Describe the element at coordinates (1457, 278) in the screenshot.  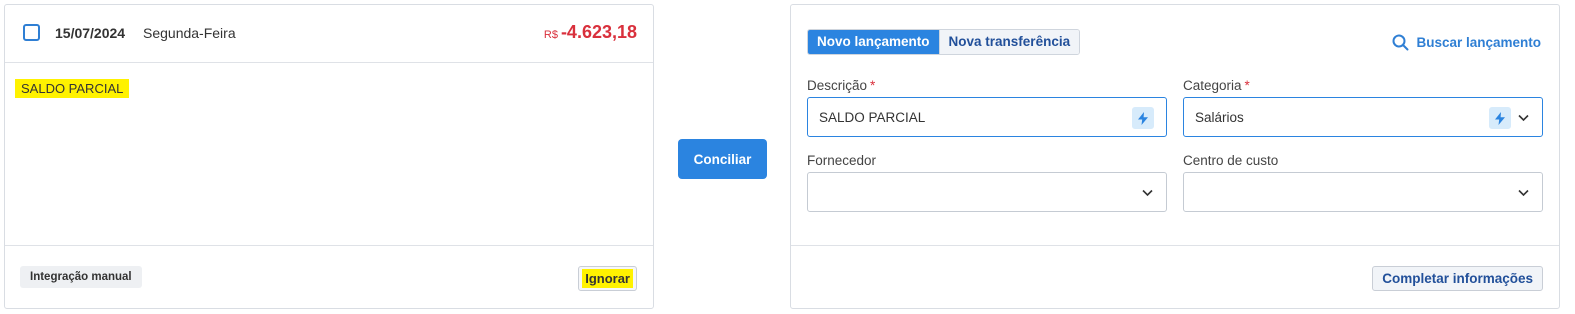
I see `complete-info-button: Completar informações` at that location.